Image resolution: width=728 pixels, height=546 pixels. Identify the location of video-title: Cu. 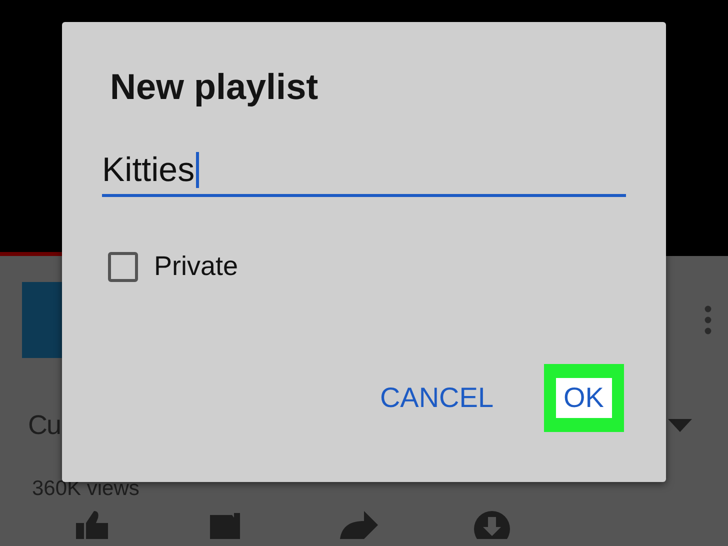
(44, 425).